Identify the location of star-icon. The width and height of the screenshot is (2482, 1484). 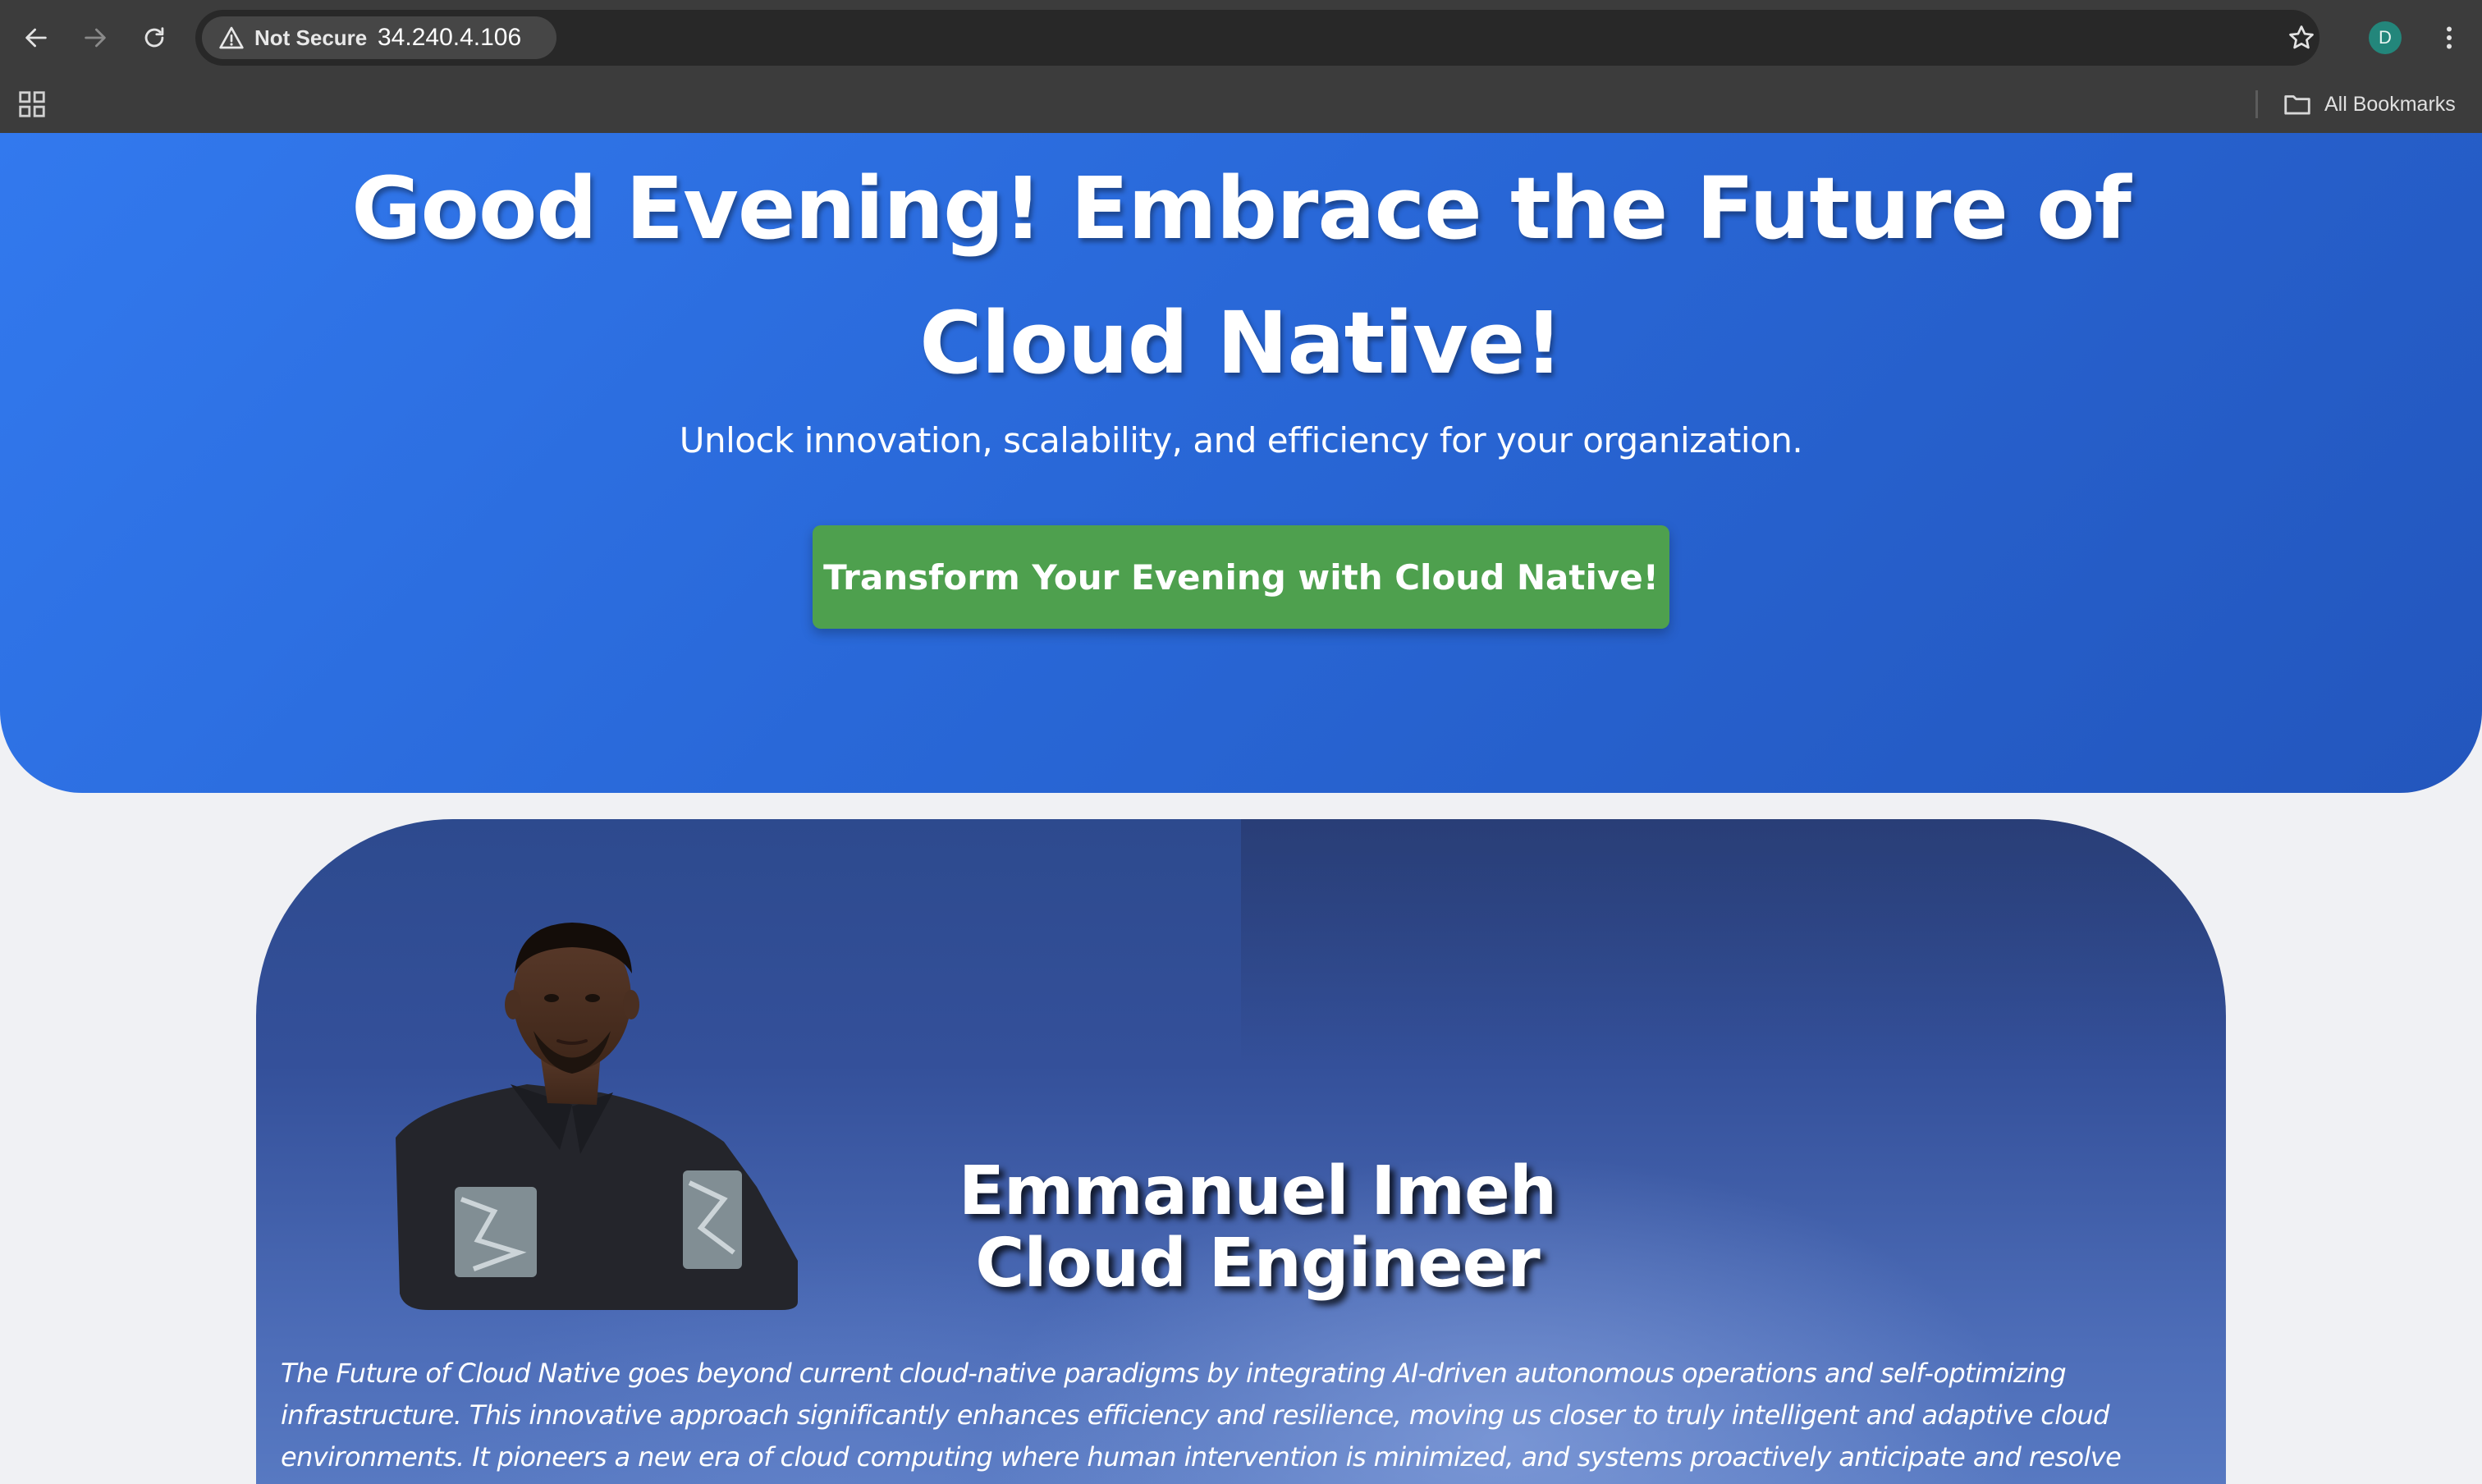
(2301, 37).